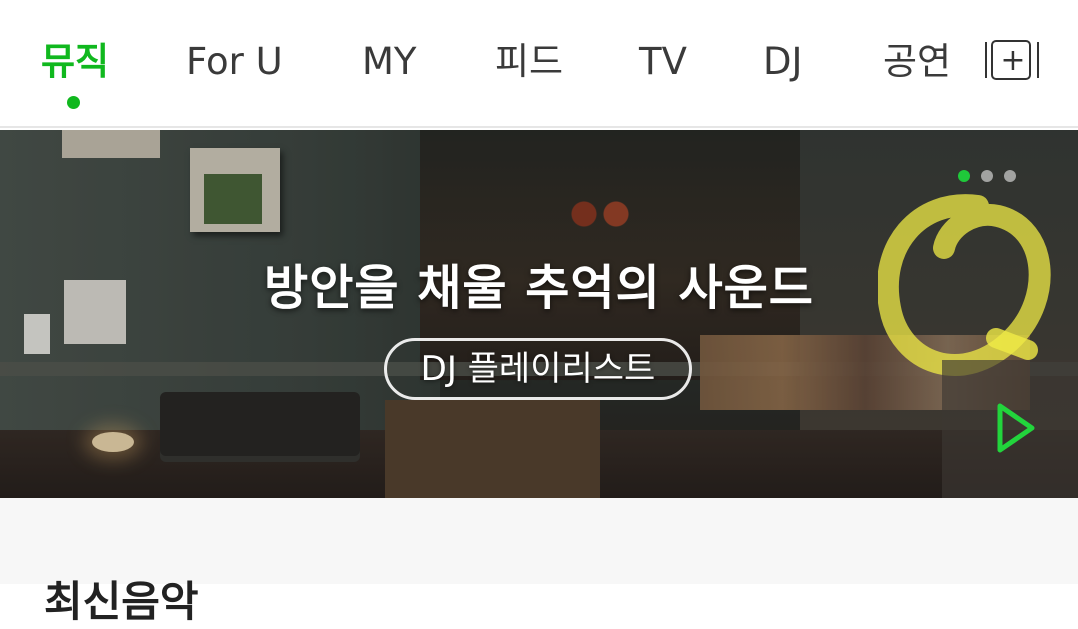 This screenshot has height=629, width=1078. I want to click on tab-music: 뮤직, so click(75, 62).